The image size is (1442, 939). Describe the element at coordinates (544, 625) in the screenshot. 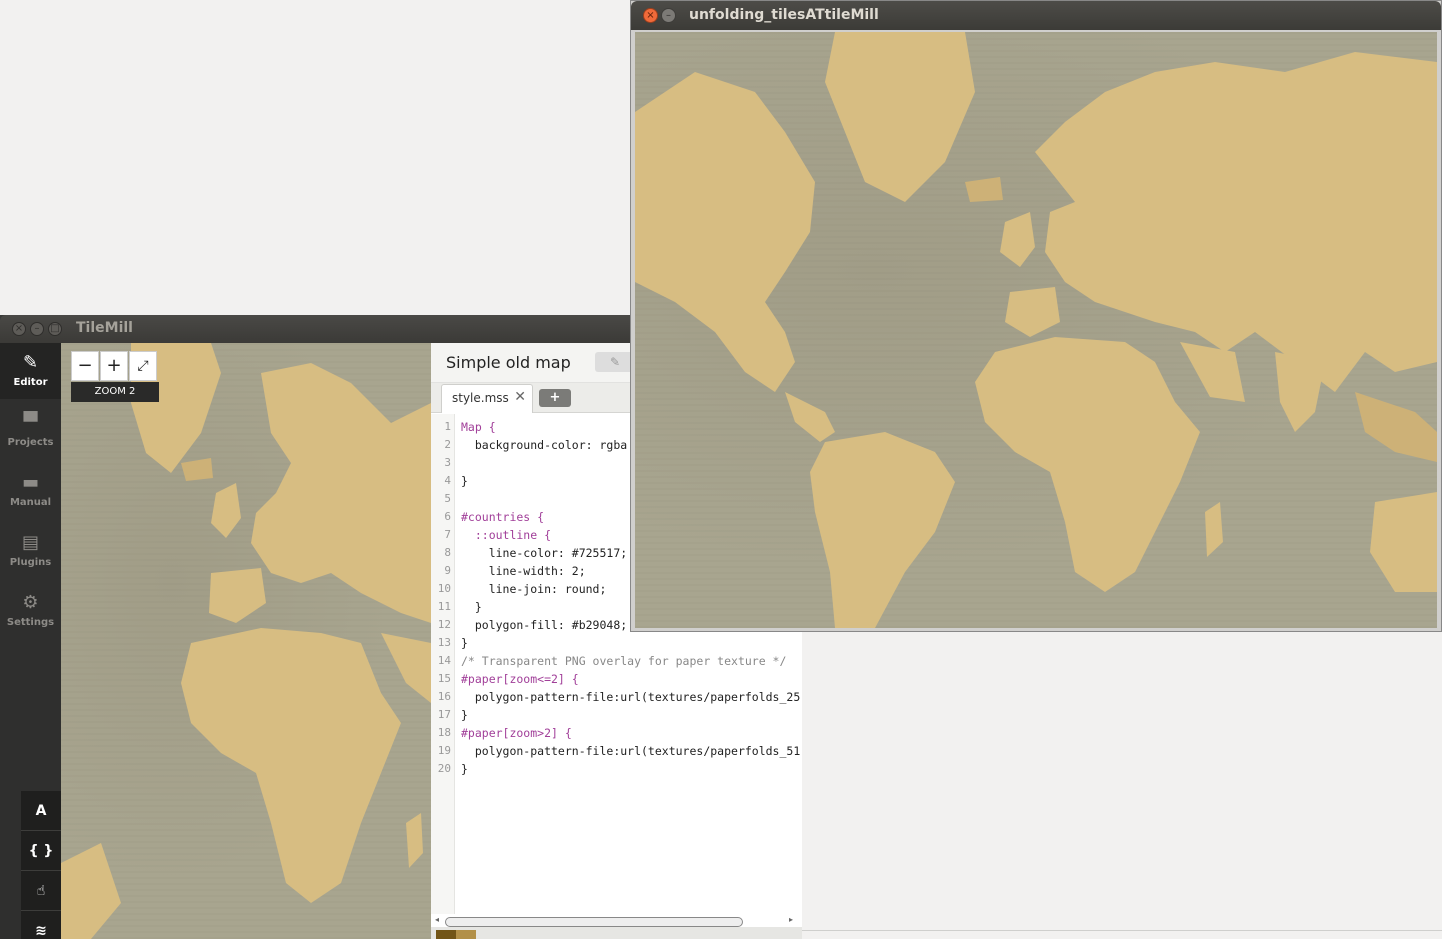

I see `code-text: polygon-fill: #b29048;` at that location.